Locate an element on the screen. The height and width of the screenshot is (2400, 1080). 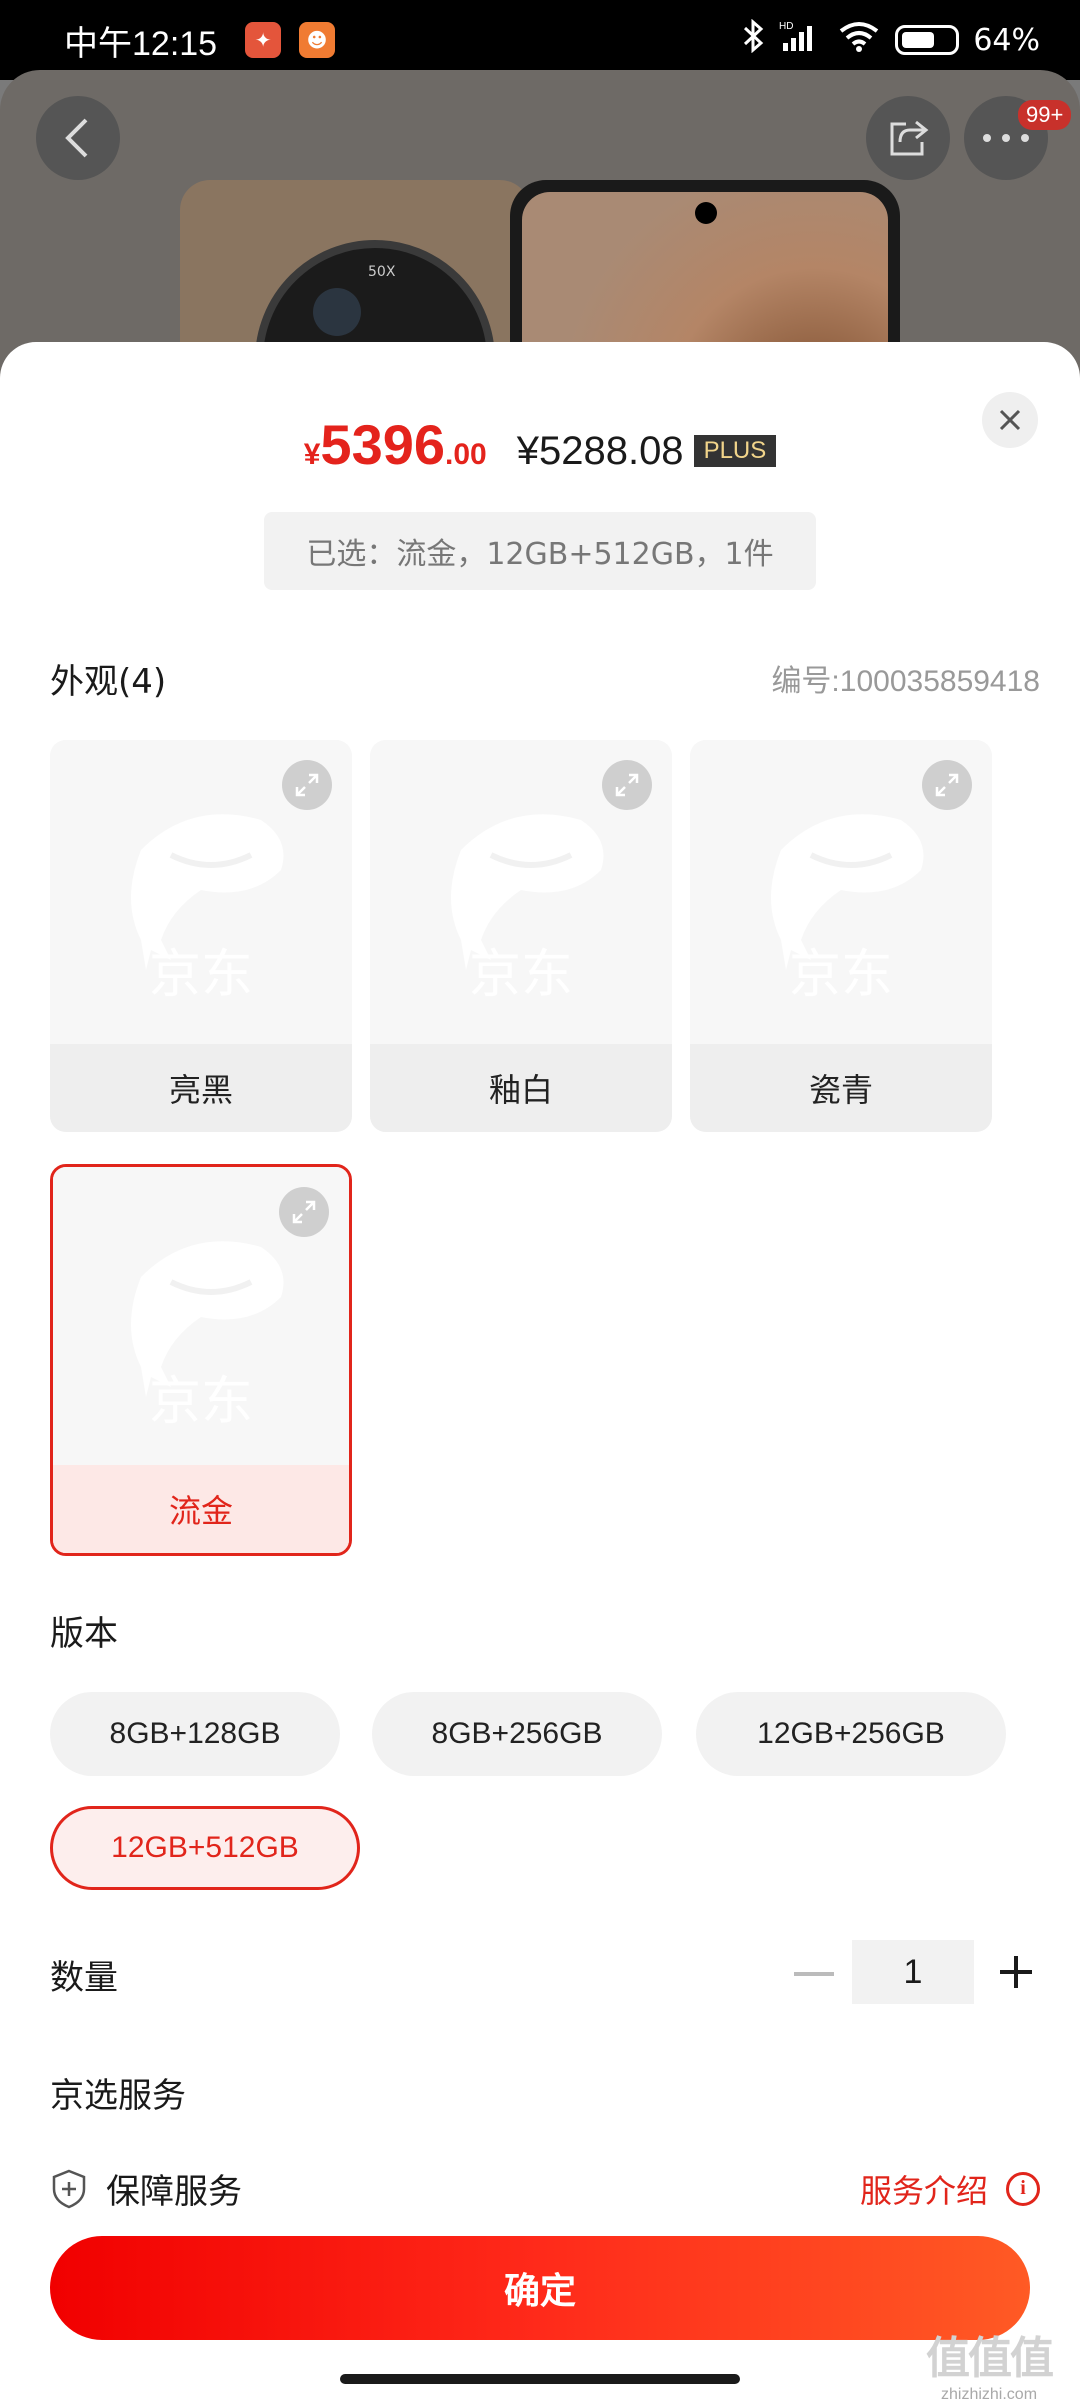
quantity-title: 数量 is located at coordinates (84, 1978).